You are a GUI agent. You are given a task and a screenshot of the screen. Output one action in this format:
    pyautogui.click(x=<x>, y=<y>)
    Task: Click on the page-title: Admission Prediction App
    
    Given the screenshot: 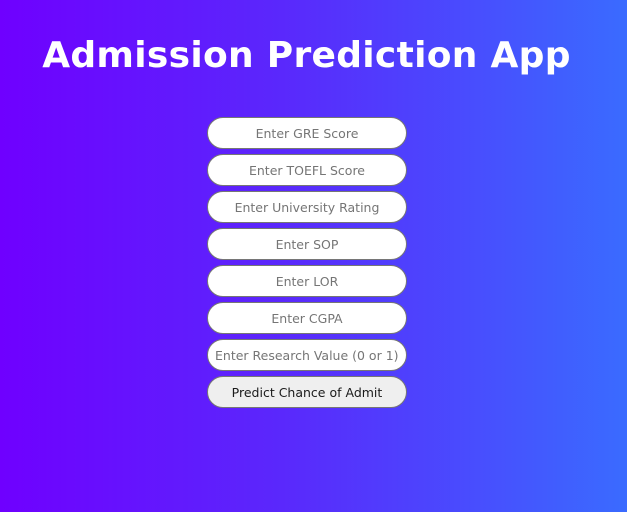 What is the action you would take?
    pyautogui.click(x=306, y=55)
    